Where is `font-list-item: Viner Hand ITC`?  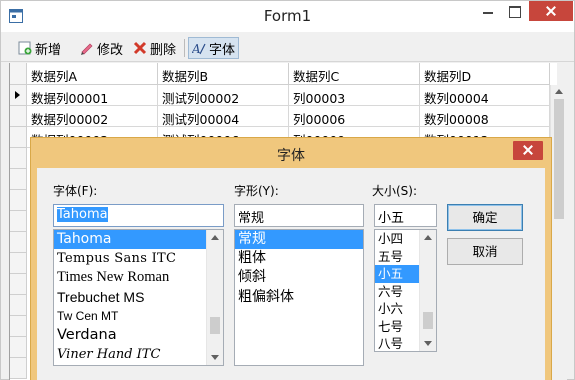 font-list-item: Viner Hand ITC is located at coordinates (138, 354).